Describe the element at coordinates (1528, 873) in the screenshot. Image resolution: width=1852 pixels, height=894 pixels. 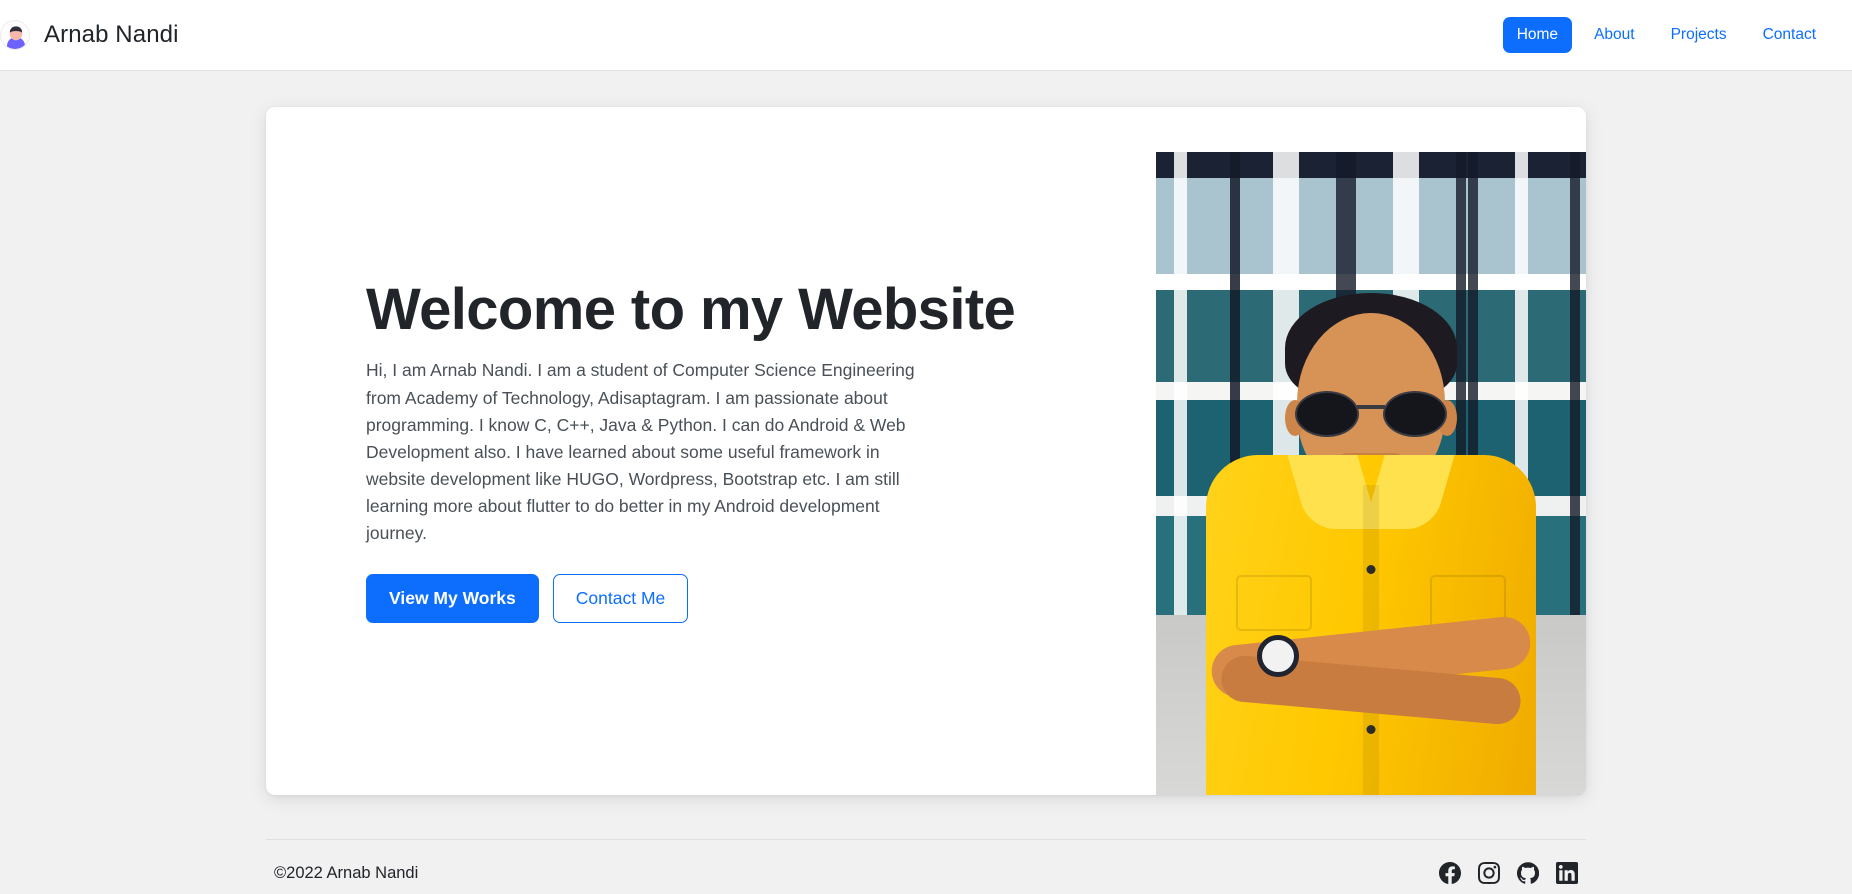
I see `github-icon` at that location.